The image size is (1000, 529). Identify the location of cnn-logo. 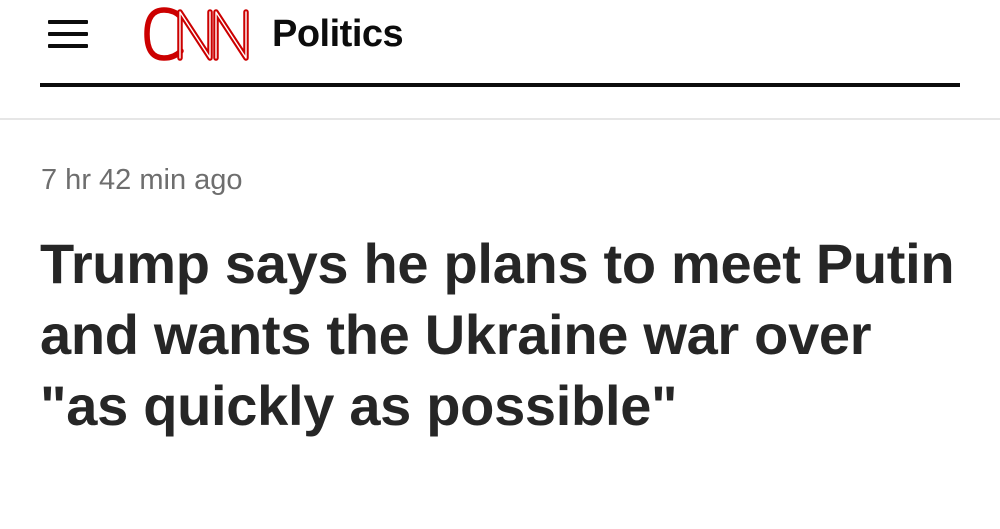
(212, 37).